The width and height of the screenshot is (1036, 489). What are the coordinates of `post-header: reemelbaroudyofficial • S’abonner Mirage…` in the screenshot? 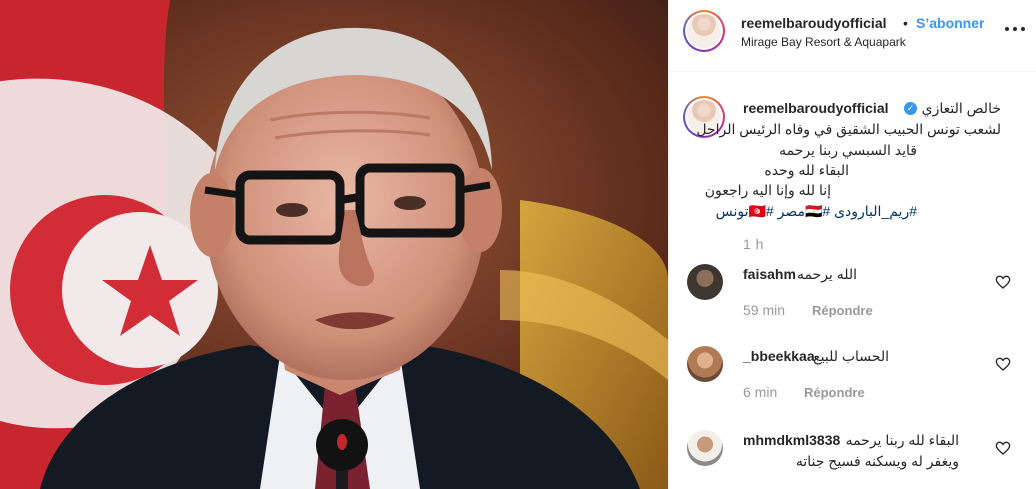 It's located at (852, 36).